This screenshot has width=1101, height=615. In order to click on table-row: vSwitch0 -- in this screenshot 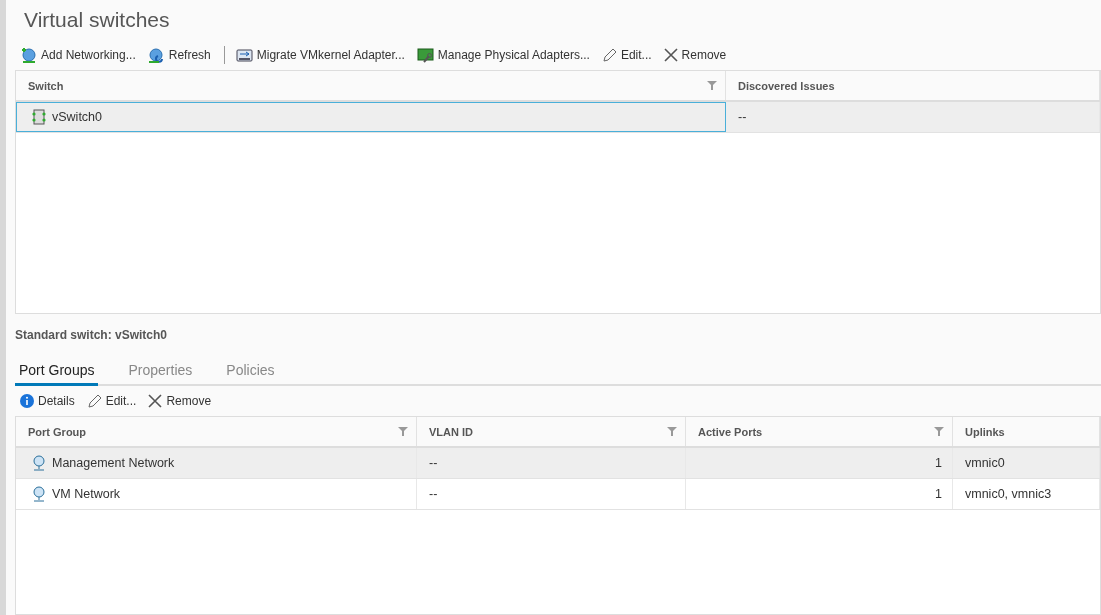, I will do `click(558, 117)`.